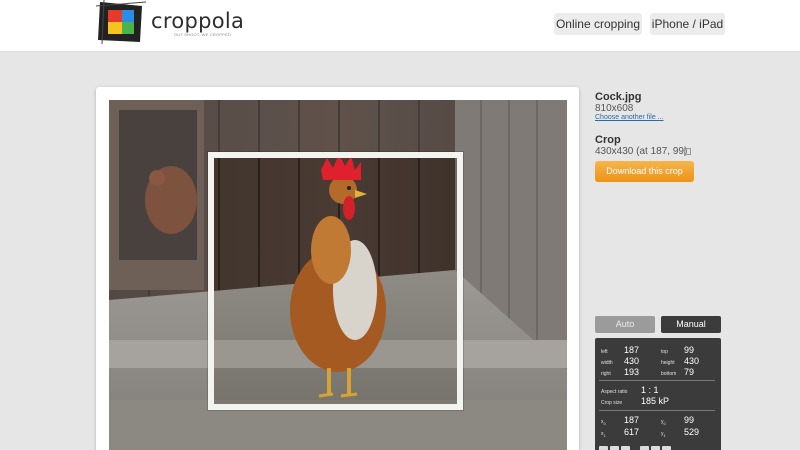 This screenshot has height=450, width=800. I want to click on tab-auto: Auto, so click(625, 324).